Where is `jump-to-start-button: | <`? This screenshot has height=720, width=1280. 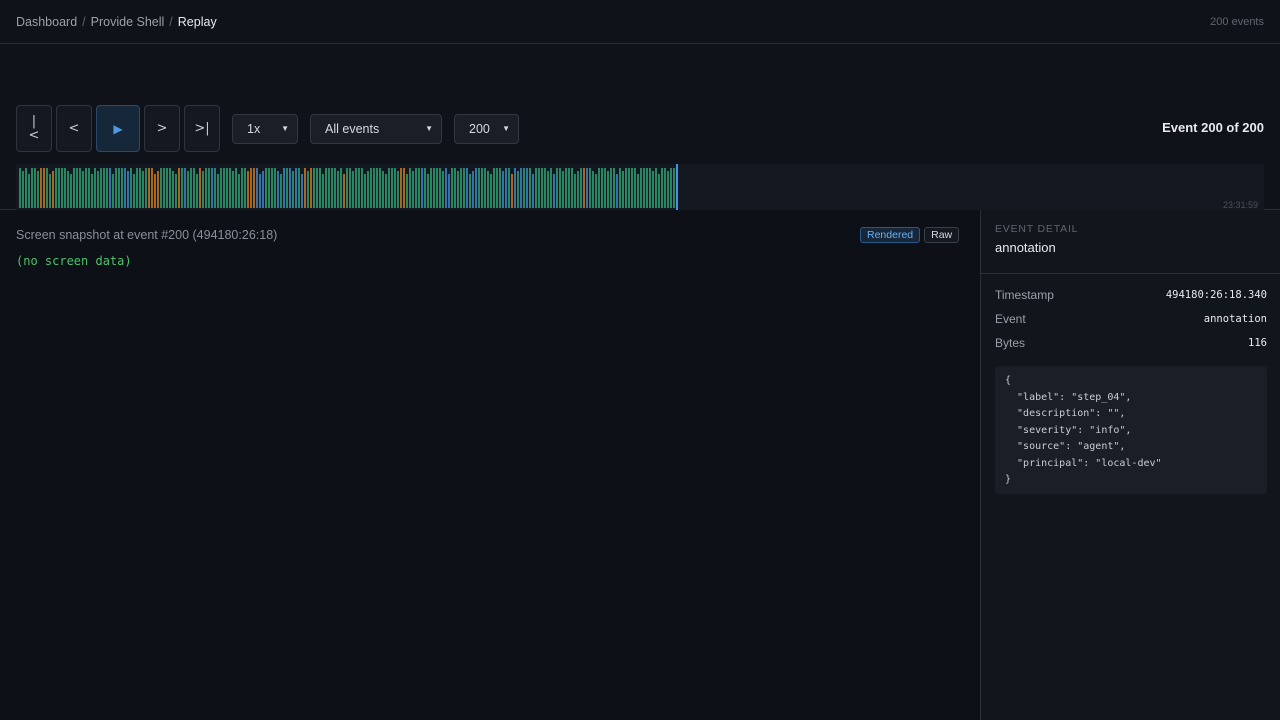
jump-to-start-button: | < is located at coordinates (34, 128).